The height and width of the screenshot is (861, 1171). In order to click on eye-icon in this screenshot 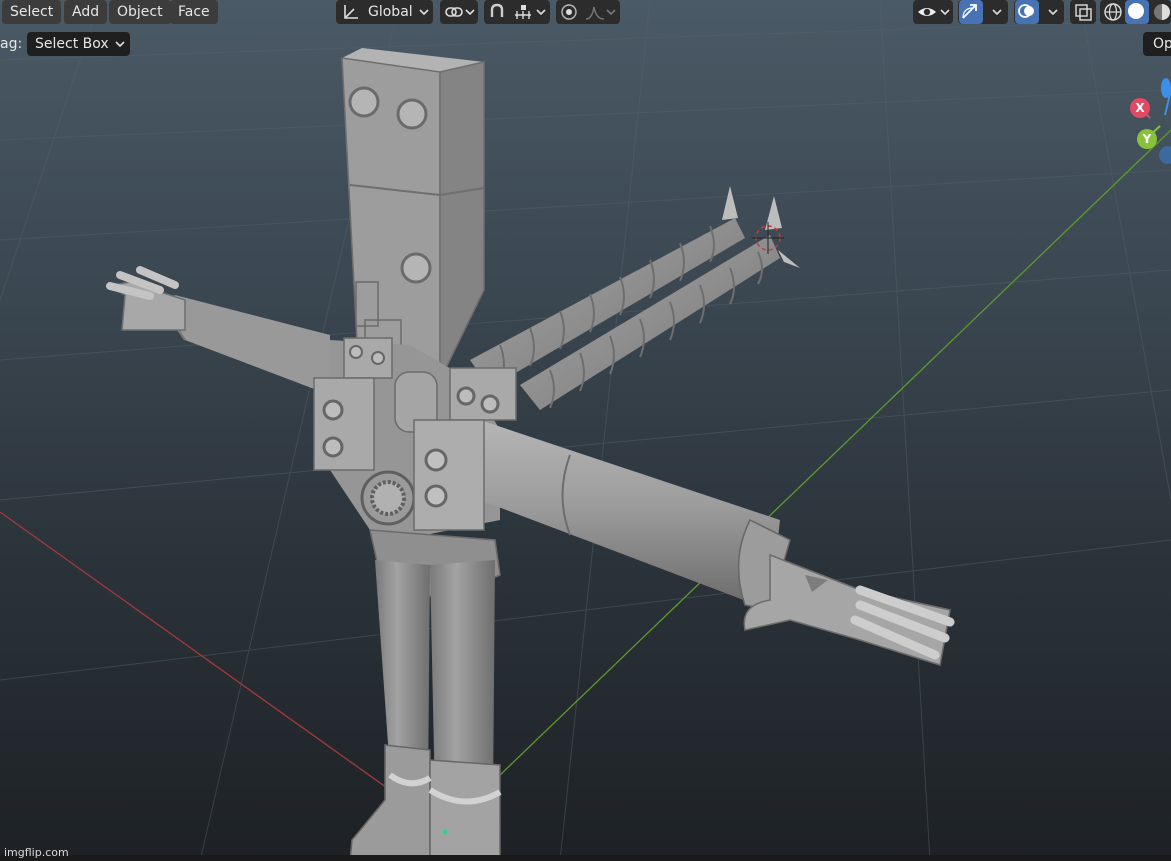, I will do `click(927, 12)`.